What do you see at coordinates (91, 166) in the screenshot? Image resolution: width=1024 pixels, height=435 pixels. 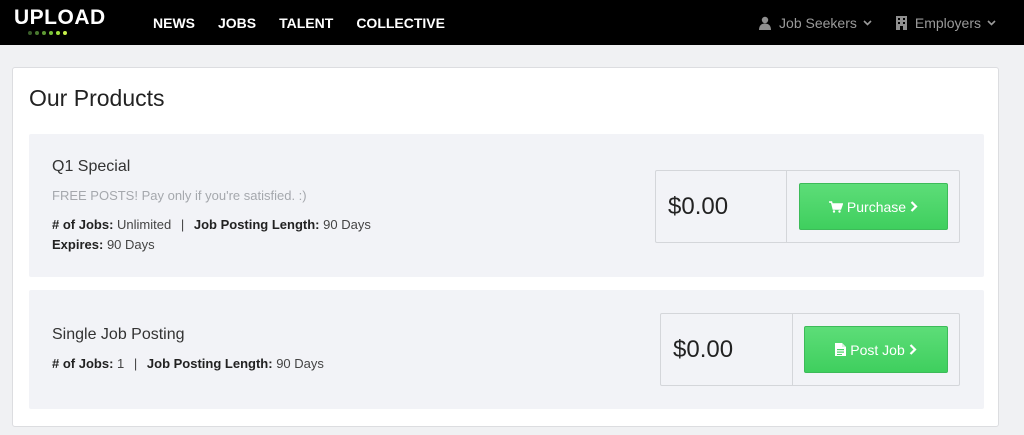 I see `product-name: Q1 Special` at bounding box center [91, 166].